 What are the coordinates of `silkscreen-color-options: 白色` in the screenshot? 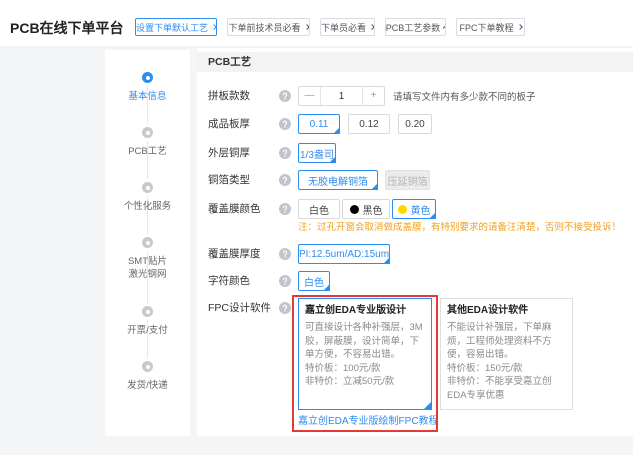 It's located at (318, 281).